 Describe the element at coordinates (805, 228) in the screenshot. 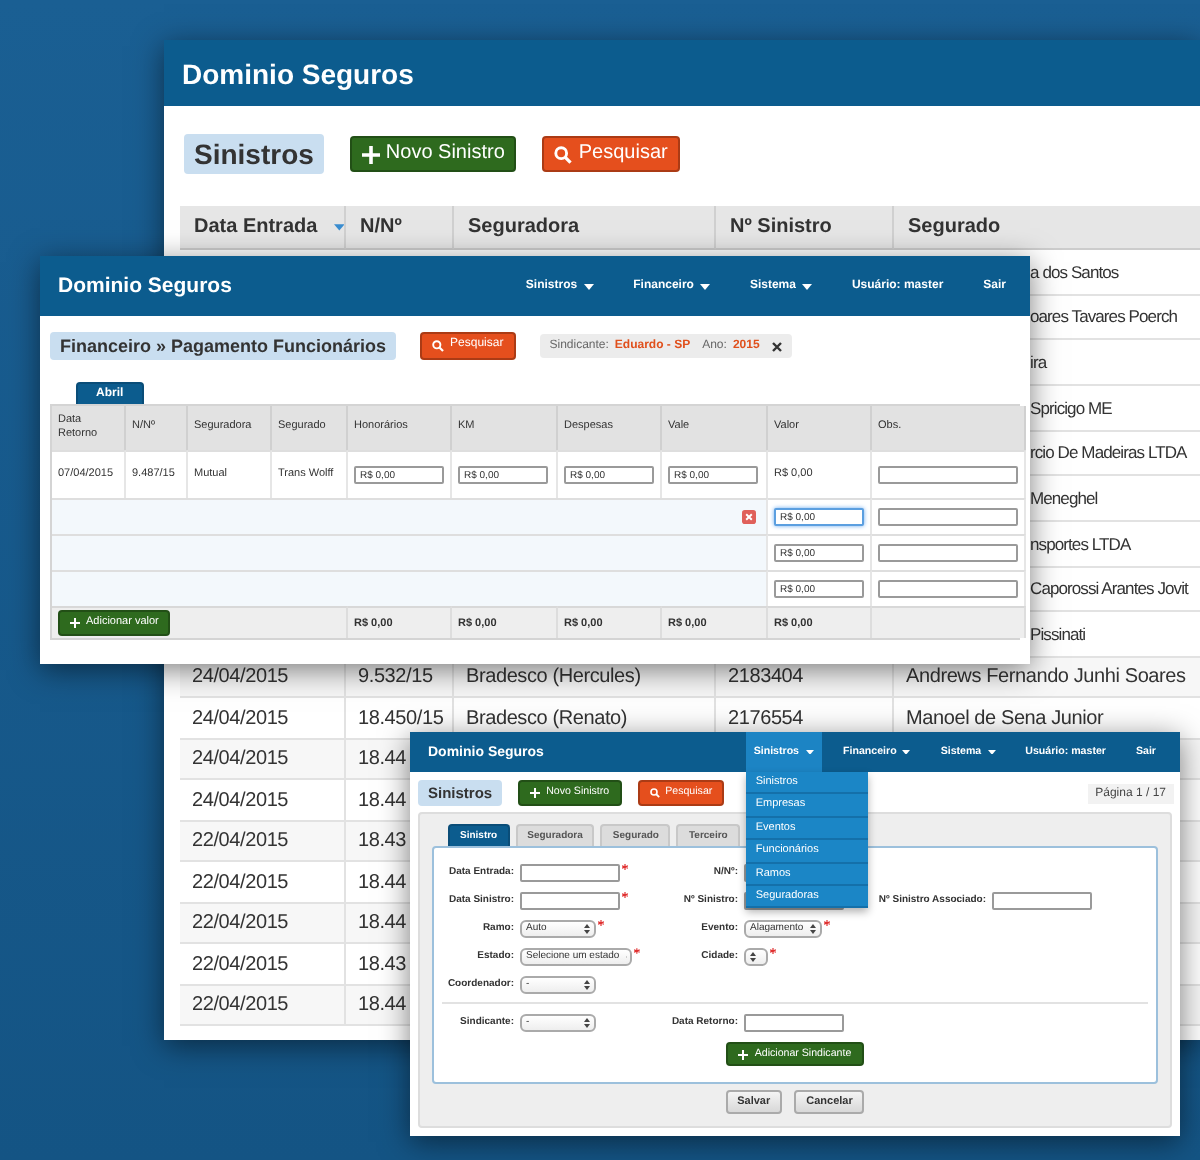

I see `column-header: Nº Sinistro` at that location.